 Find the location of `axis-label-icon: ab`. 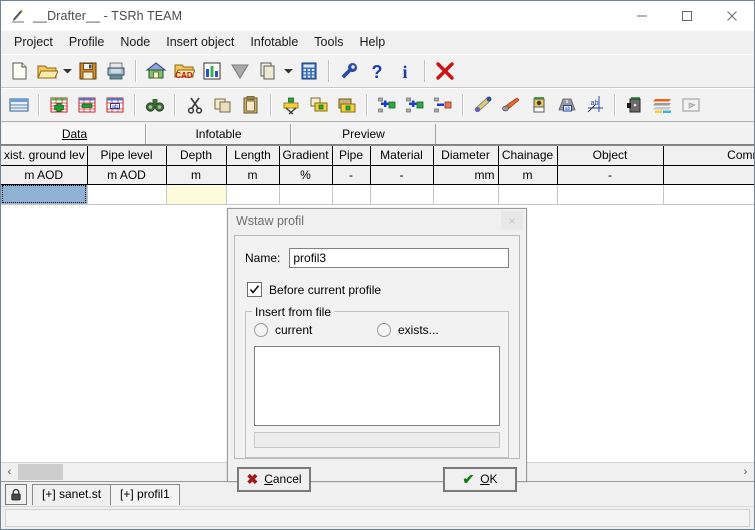

axis-label-icon: ab is located at coordinates (595, 105).